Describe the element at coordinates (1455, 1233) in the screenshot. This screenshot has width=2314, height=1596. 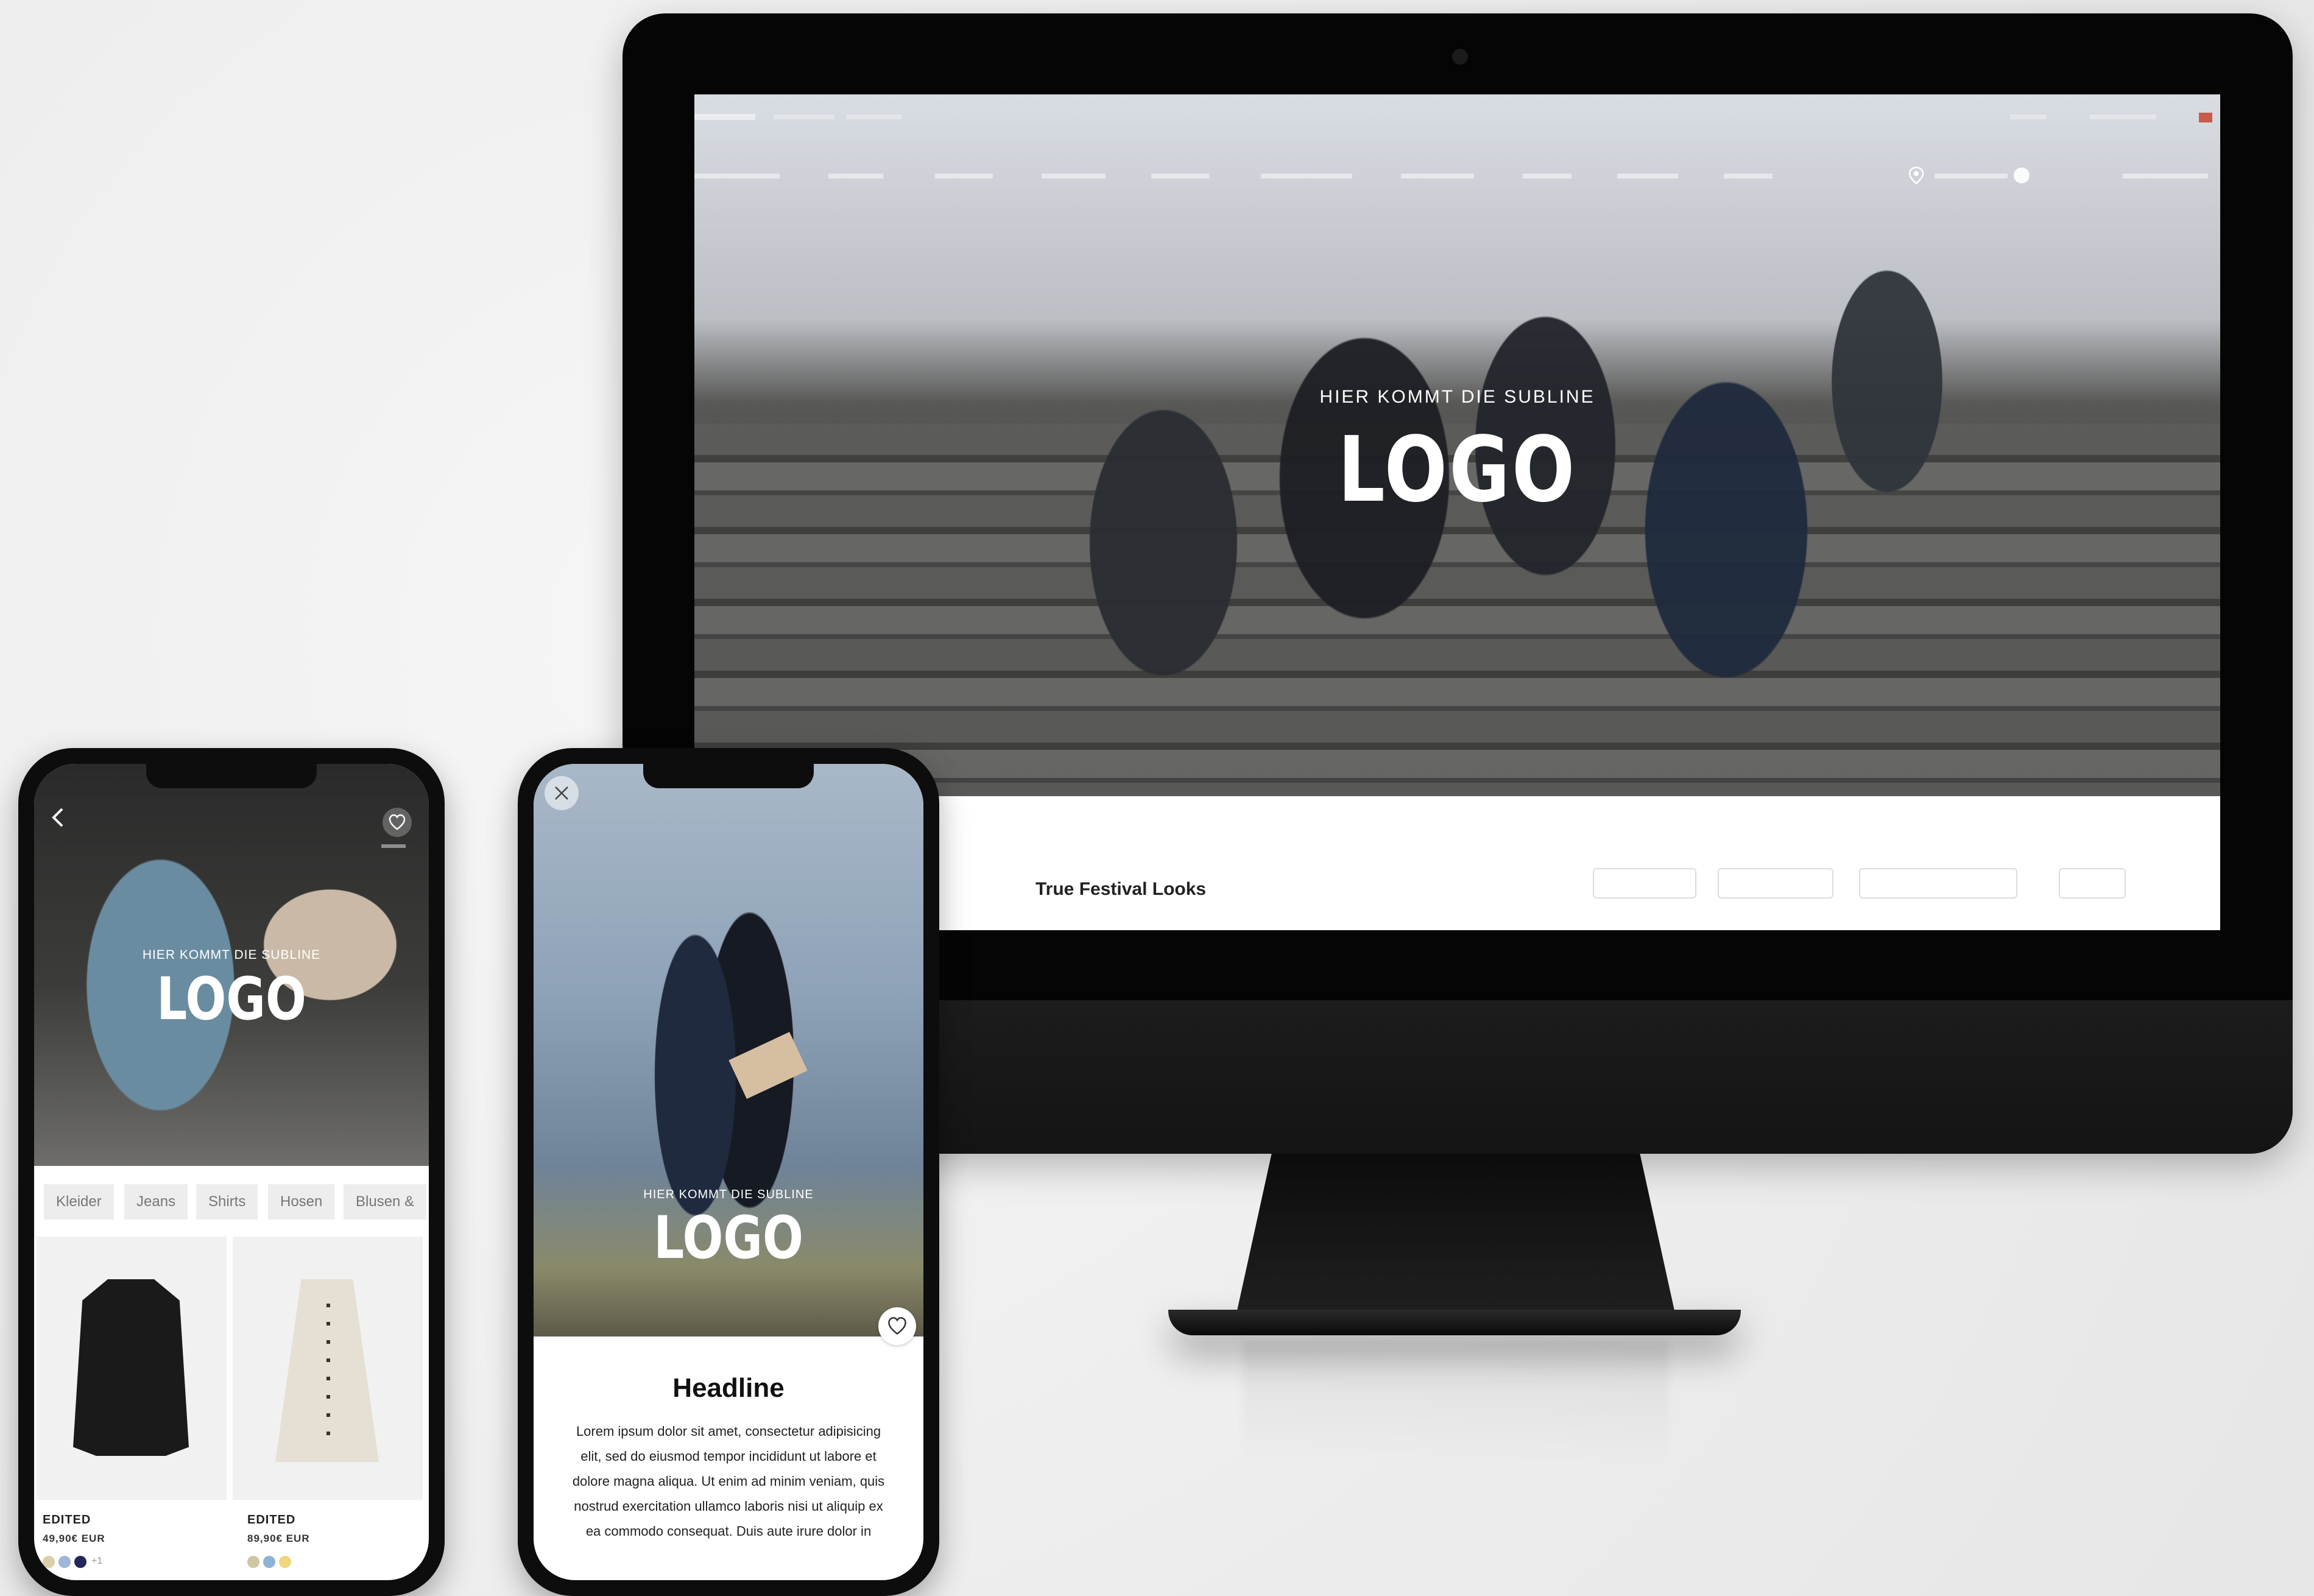
I see `imac-stand` at that location.